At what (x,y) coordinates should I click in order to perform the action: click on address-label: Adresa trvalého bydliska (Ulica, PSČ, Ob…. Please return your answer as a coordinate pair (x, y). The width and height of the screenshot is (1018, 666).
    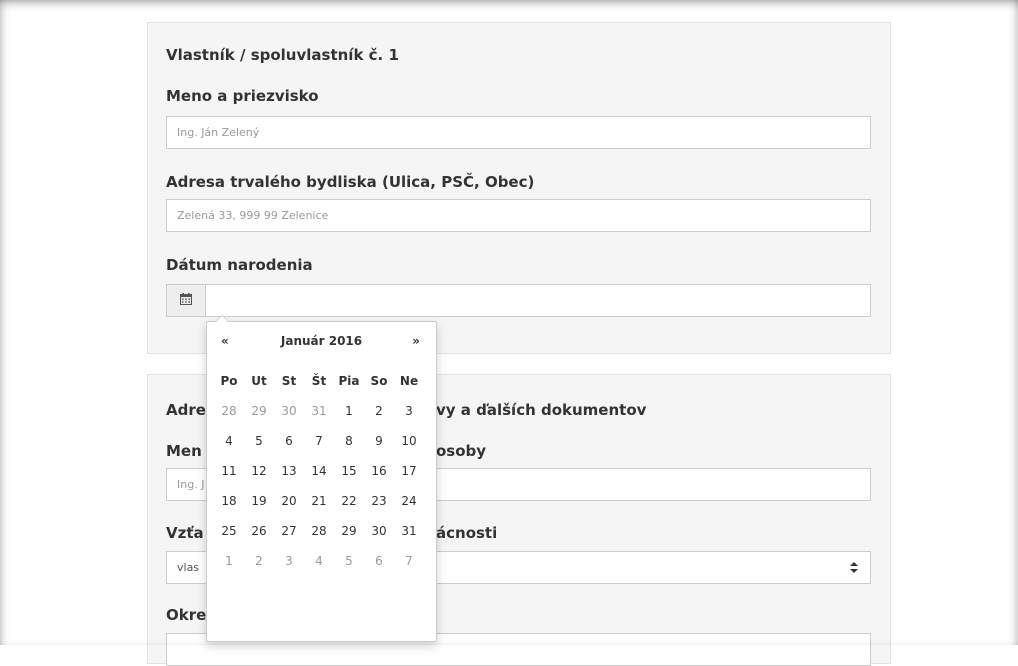
    Looking at the image, I should click on (350, 182).